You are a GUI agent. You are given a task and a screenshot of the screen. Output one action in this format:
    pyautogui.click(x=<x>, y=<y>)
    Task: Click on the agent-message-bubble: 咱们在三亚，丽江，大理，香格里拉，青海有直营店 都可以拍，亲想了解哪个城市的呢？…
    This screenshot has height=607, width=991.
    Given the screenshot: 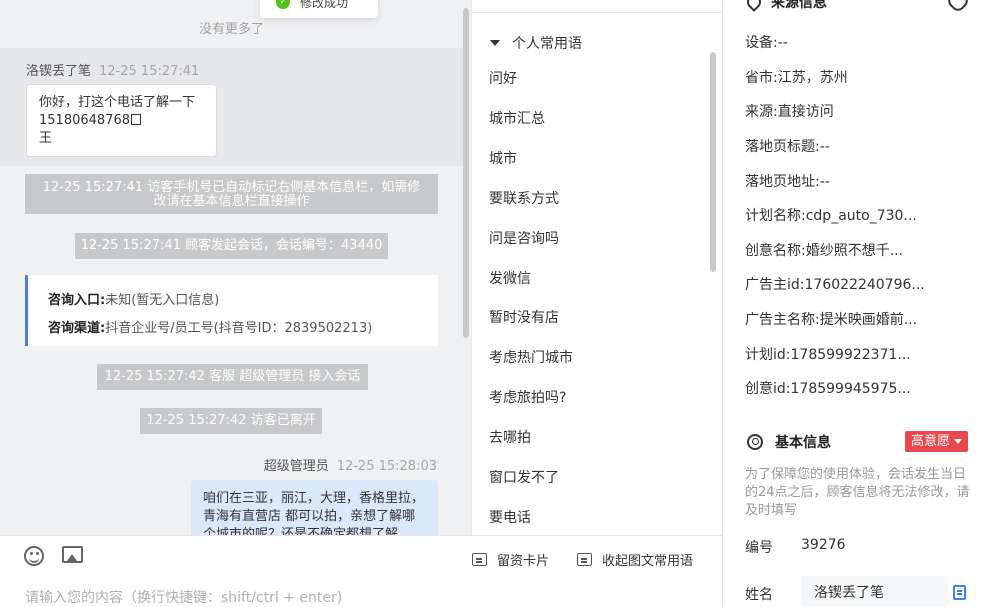 What is the action you would take?
    pyautogui.click(x=314, y=507)
    